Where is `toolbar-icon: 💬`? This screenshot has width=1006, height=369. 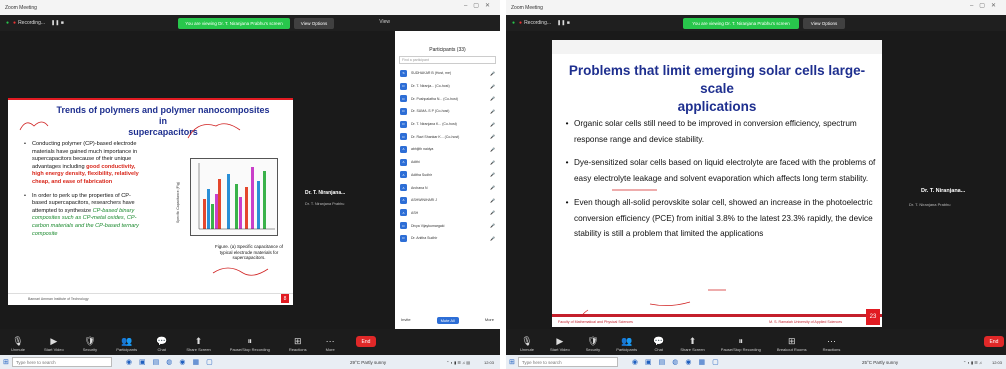
toolbar-icon: 💬 is located at coordinates (659, 341).